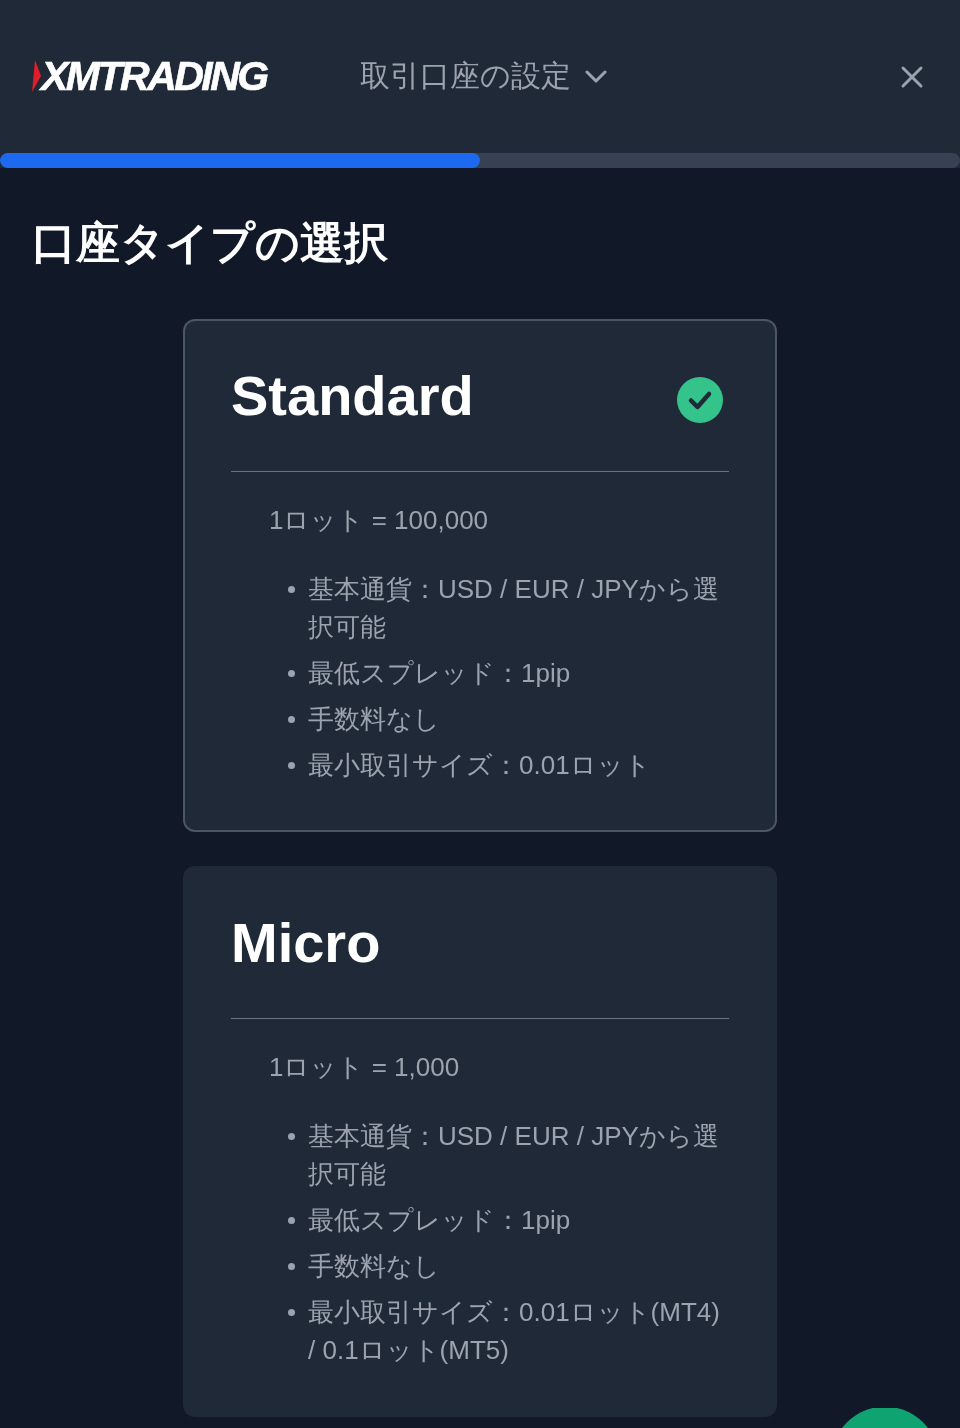 This screenshot has width=960, height=1428. I want to click on floating-action-button, so click(885, 1418).